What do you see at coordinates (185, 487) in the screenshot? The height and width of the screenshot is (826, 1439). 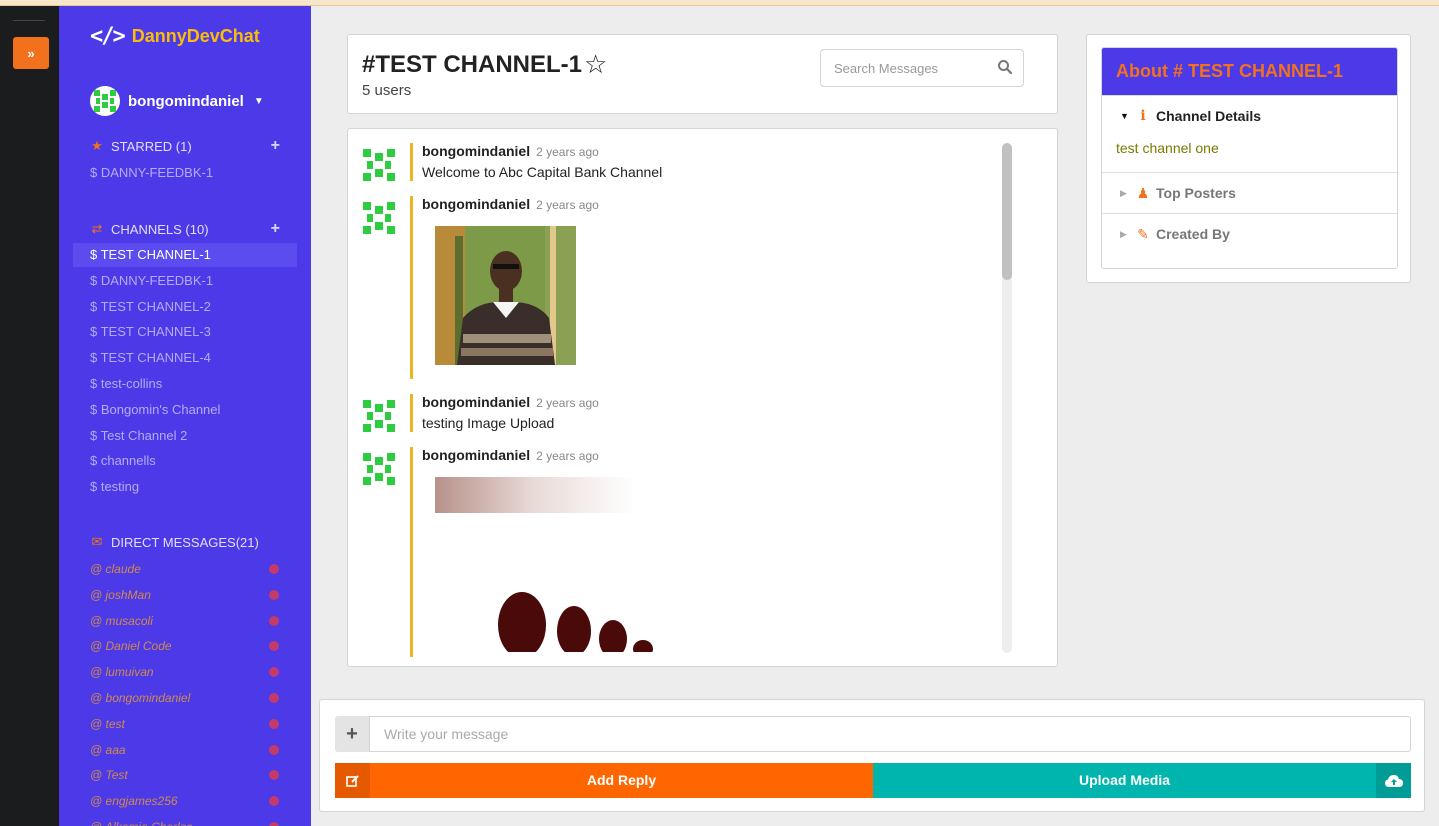 I see `sidebar-item-channel: $ testing` at bounding box center [185, 487].